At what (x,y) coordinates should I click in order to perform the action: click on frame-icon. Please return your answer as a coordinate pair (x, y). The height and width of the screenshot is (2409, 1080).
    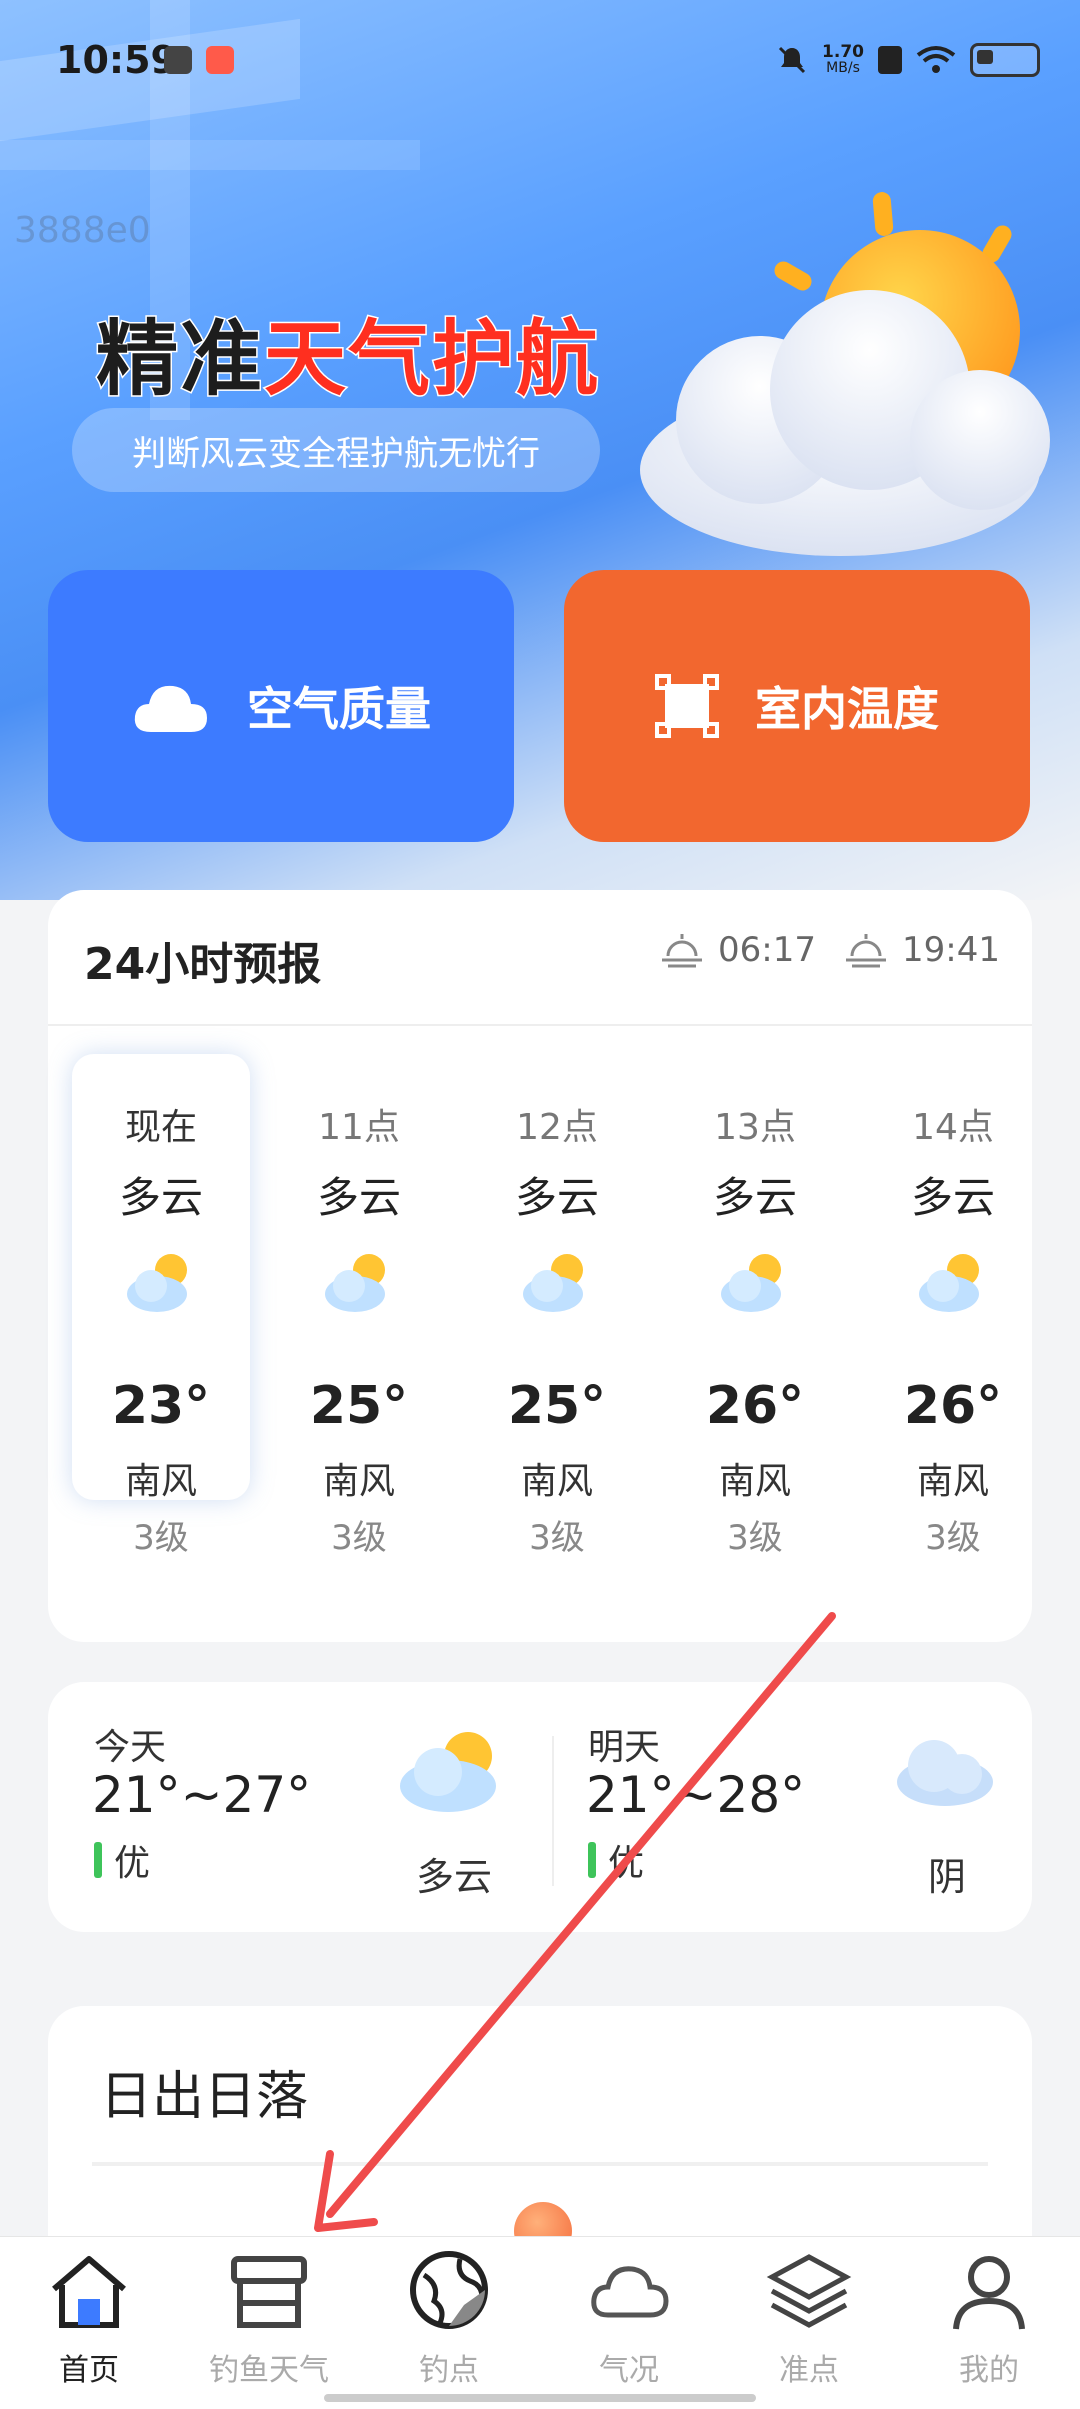
    Looking at the image, I should click on (687, 706).